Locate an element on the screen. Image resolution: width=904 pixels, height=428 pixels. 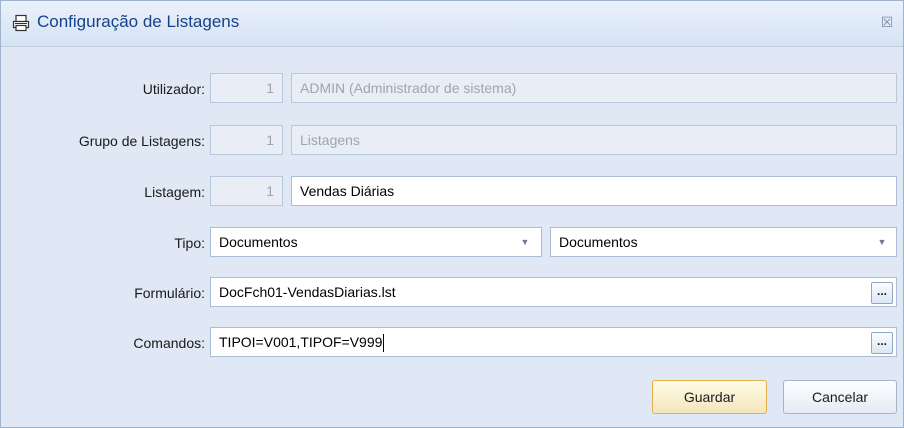
tipo-select-1: Documentos ▼ is located at coordinates (376, 242).